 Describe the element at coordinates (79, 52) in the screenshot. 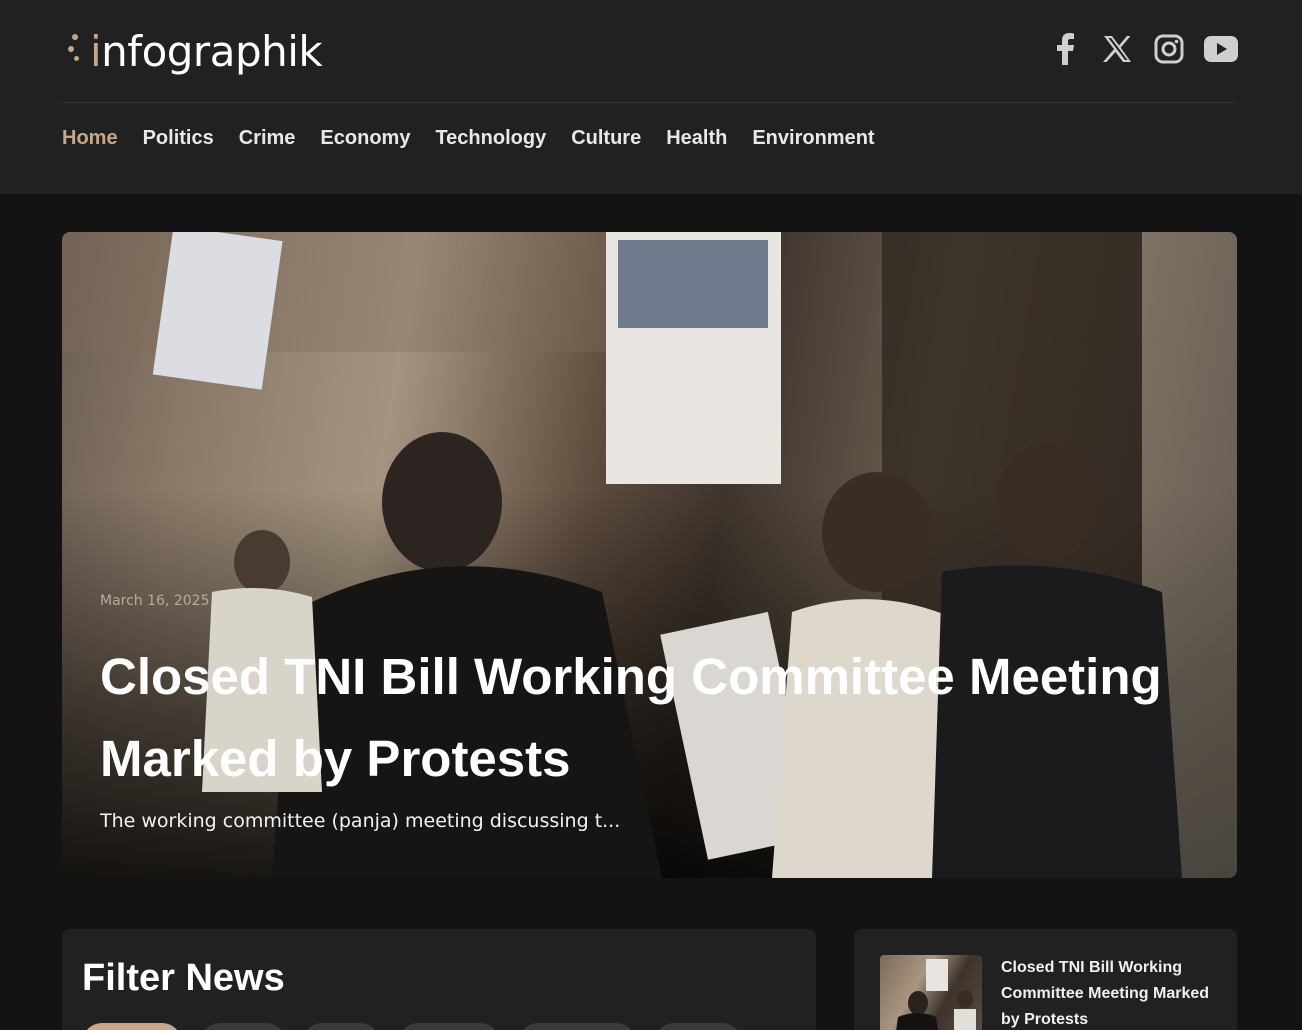

I see `logo-mark` at that location.